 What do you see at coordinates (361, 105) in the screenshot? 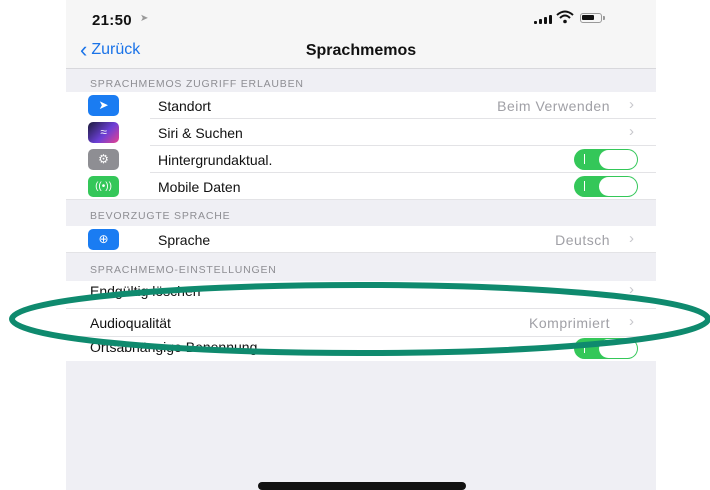
I see `row-location: ➤ Standort Beim Verwenden ›` at bounding box center [361, 105].